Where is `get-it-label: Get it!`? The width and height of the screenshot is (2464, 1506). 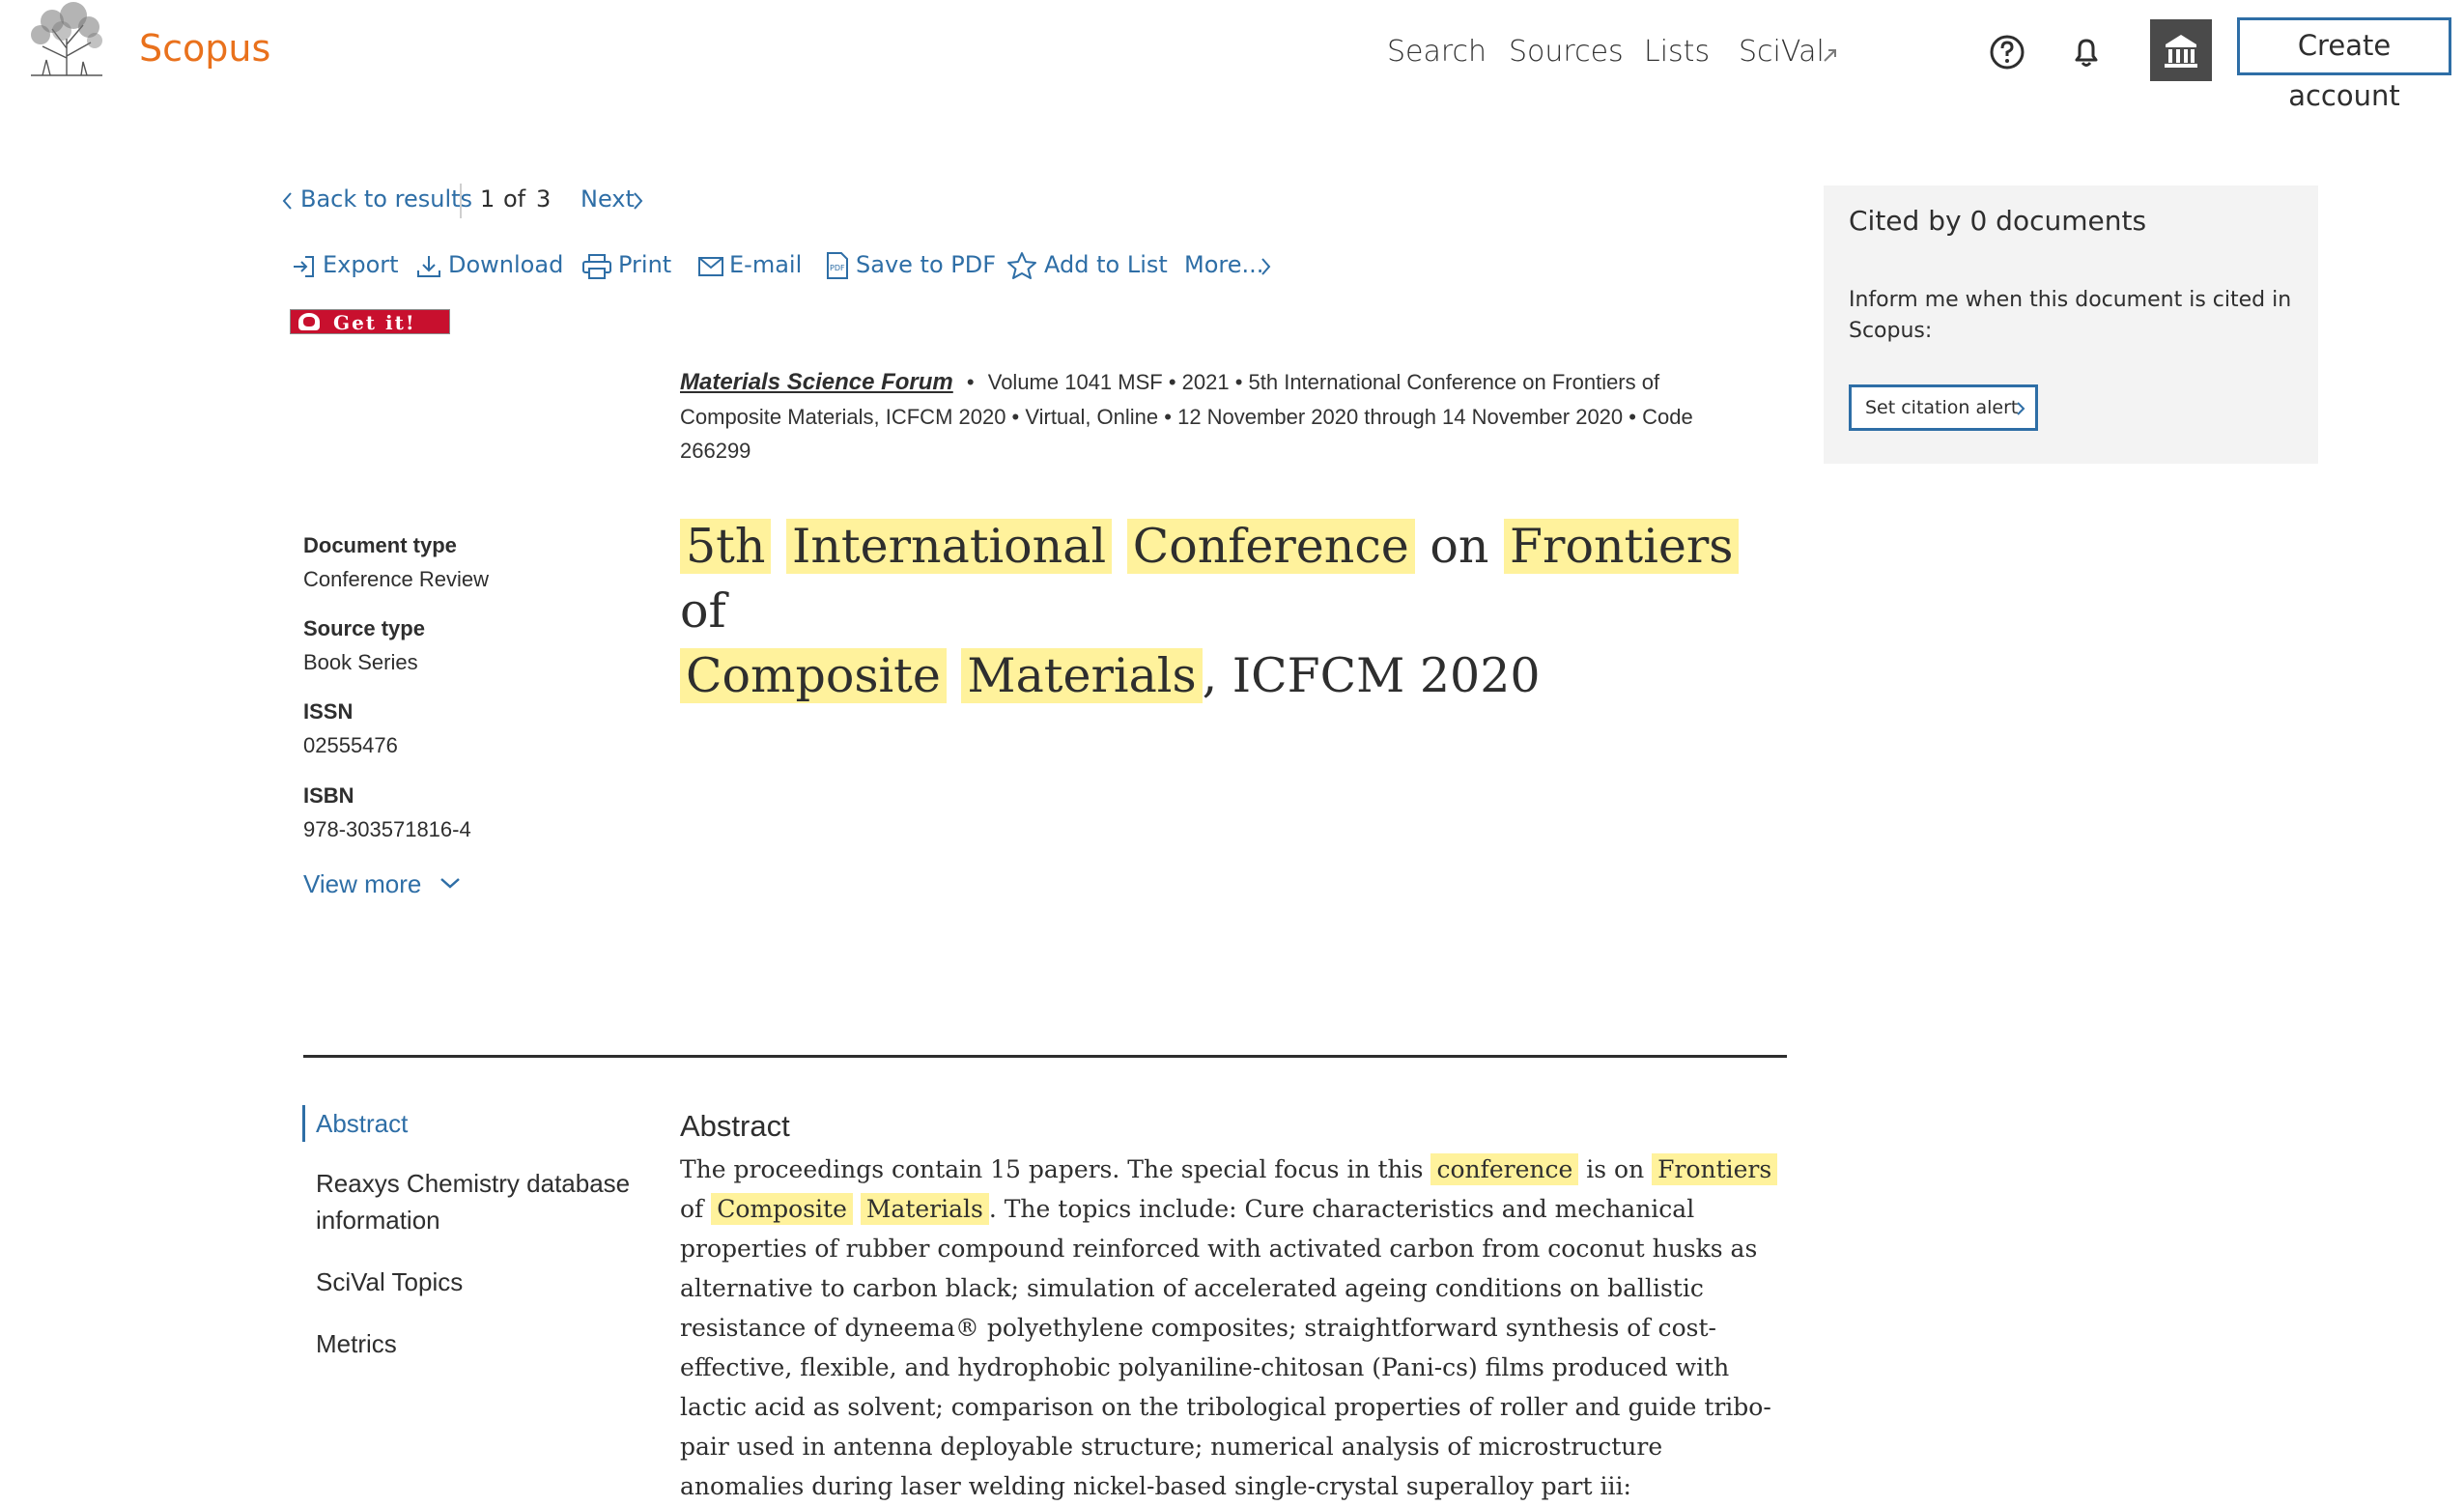 get-it-label: Get it! is located at coordinates (374, 322).